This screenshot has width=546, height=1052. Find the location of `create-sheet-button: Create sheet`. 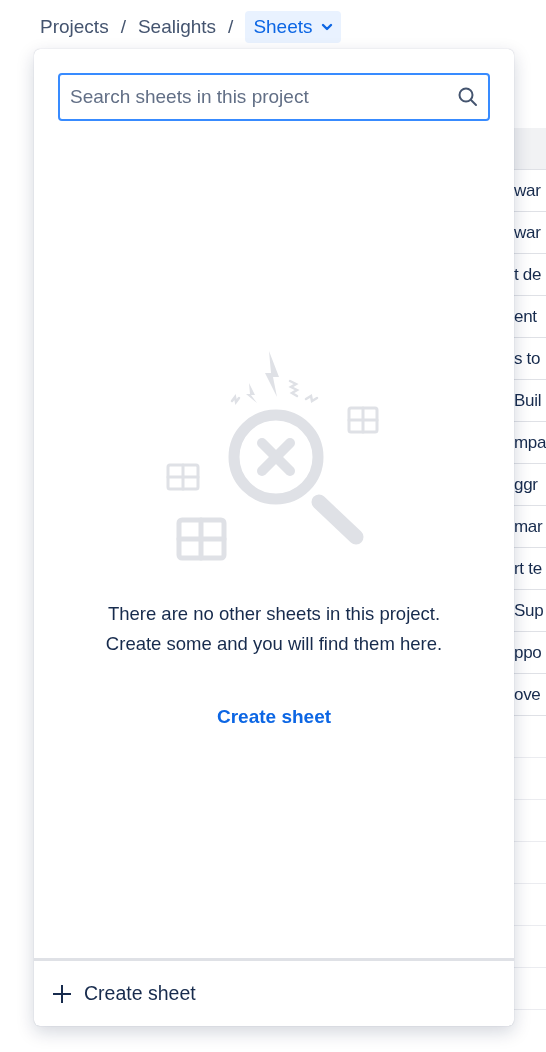

create-sheet-button: Create sheet is located at coordinates (124, 993).